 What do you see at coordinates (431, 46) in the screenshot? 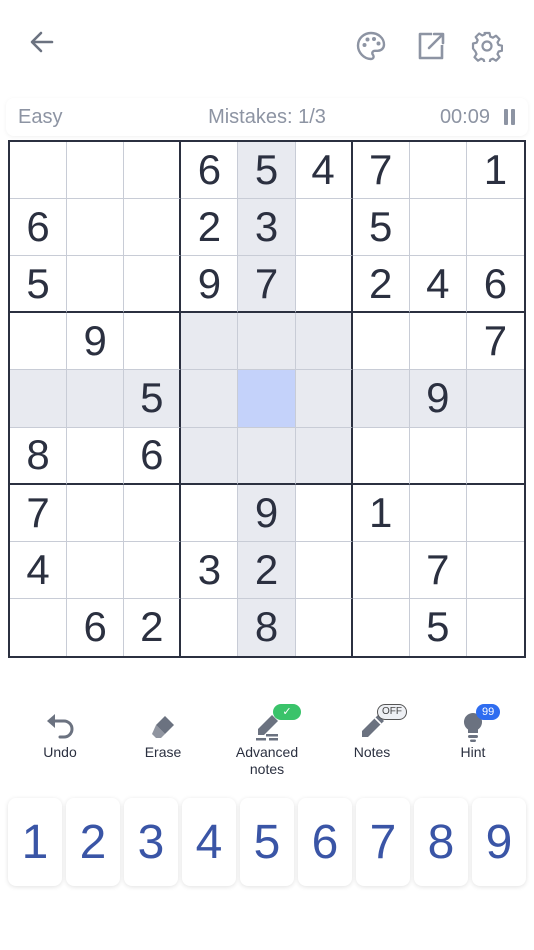
I see `share-icon` at bounding box center [431, 46].